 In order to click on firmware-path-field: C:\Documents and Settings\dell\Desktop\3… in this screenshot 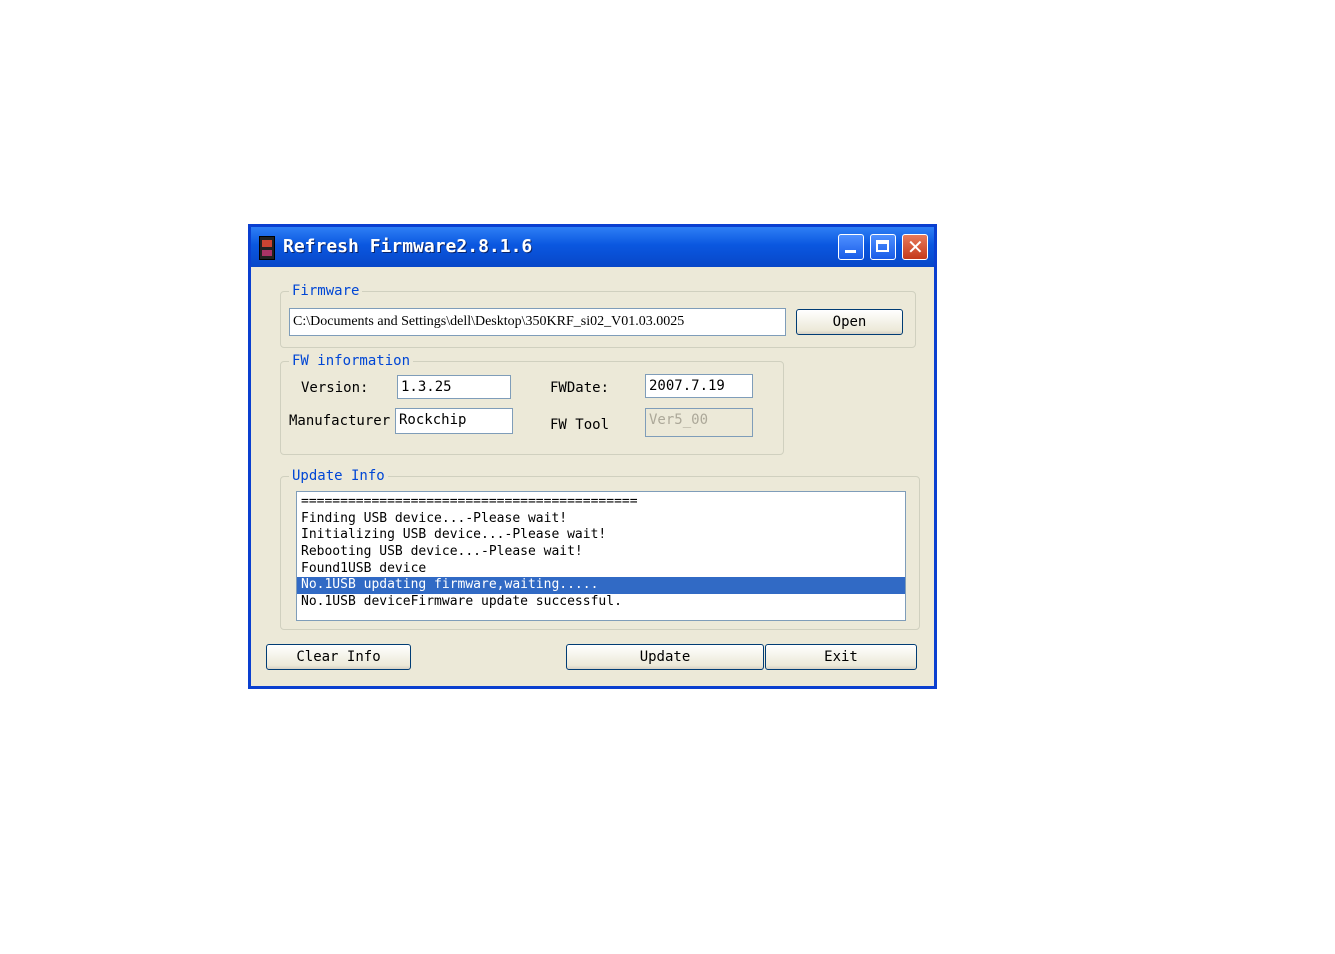, I will do `click(537, 322)`.